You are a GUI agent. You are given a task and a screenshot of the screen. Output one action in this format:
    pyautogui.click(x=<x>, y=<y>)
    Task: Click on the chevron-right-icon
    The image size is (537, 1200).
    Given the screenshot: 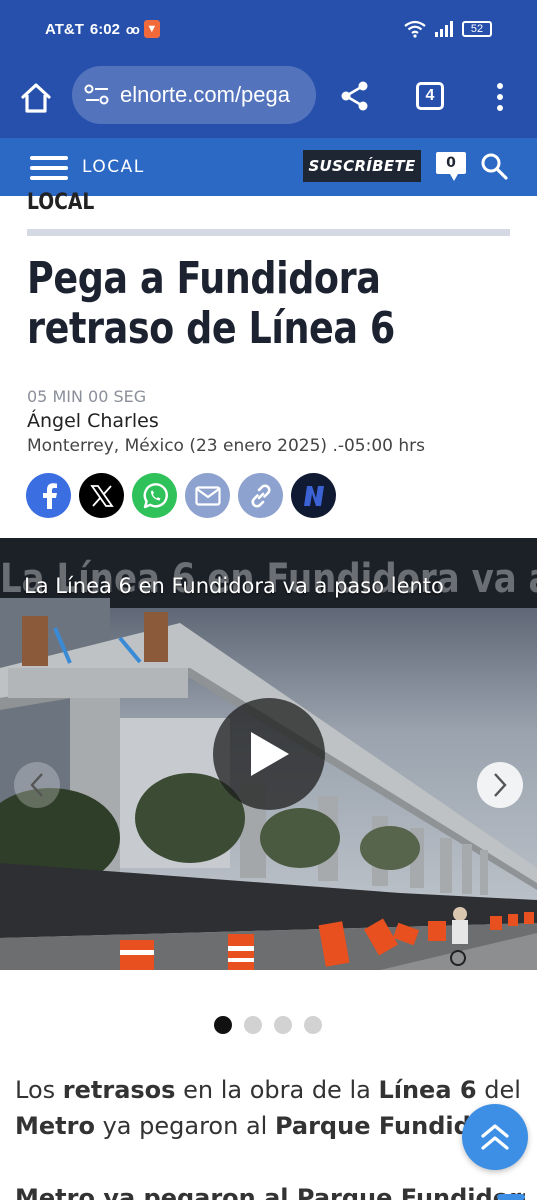 What is the action you would take?
    pyautogui.click(x=500, y=785)
    